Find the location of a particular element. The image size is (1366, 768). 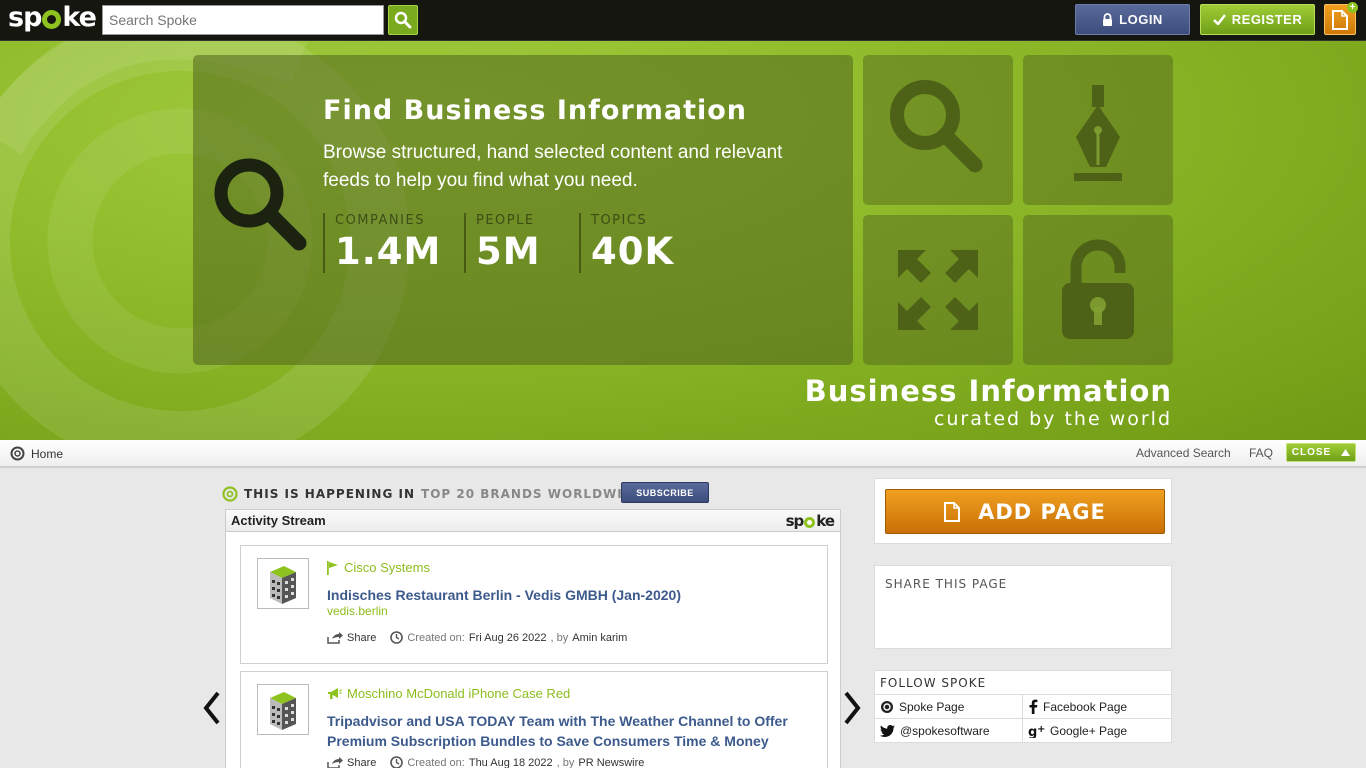

pen-nib-icon is located at coordinates (1098, 133).